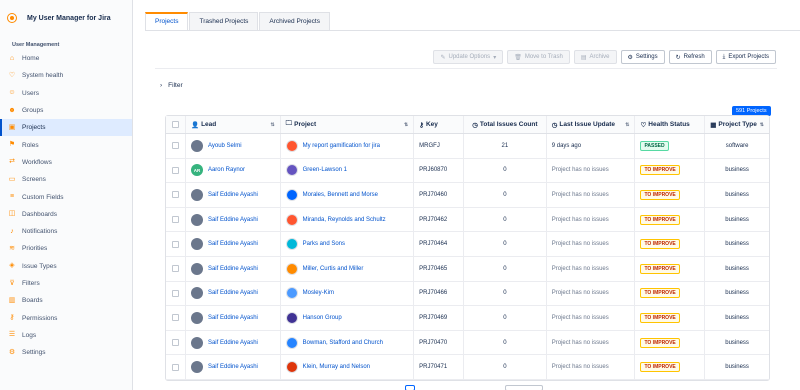  Describe the element at coordinates (167, 21) in the screenshot. I see `tab-projects: Projects` at that location.